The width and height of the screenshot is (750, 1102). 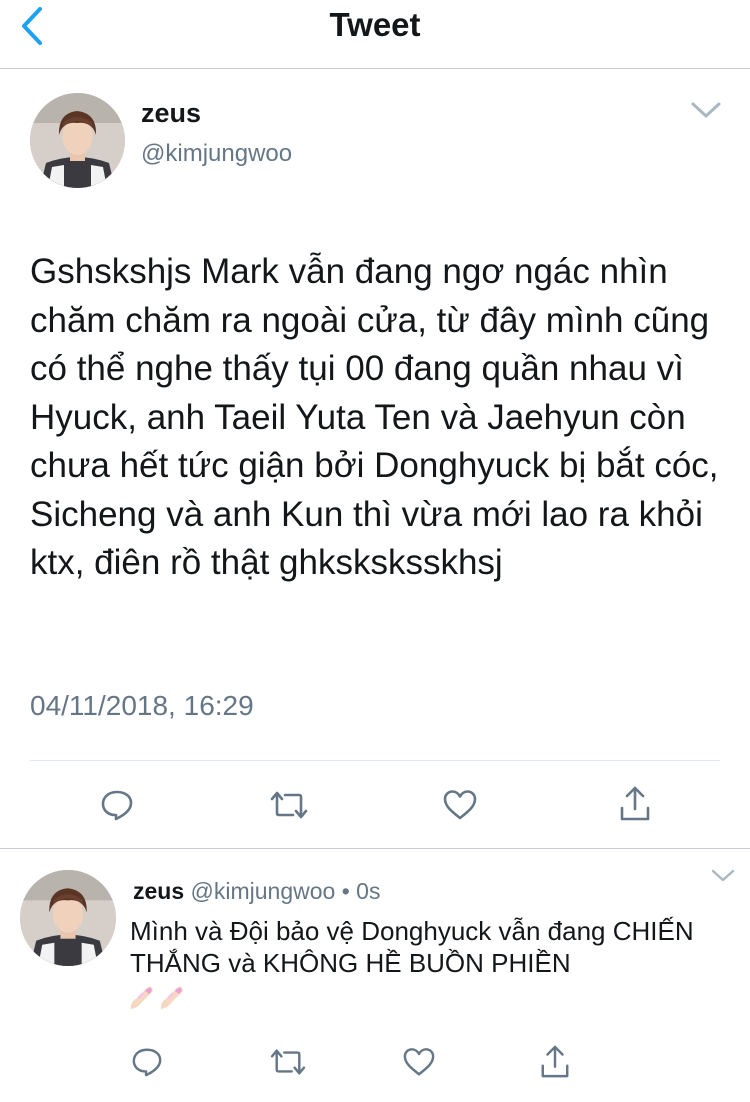 I want to click on reply-header: zeus @kimjungwoo • 0s, so click(x=256, y=891).